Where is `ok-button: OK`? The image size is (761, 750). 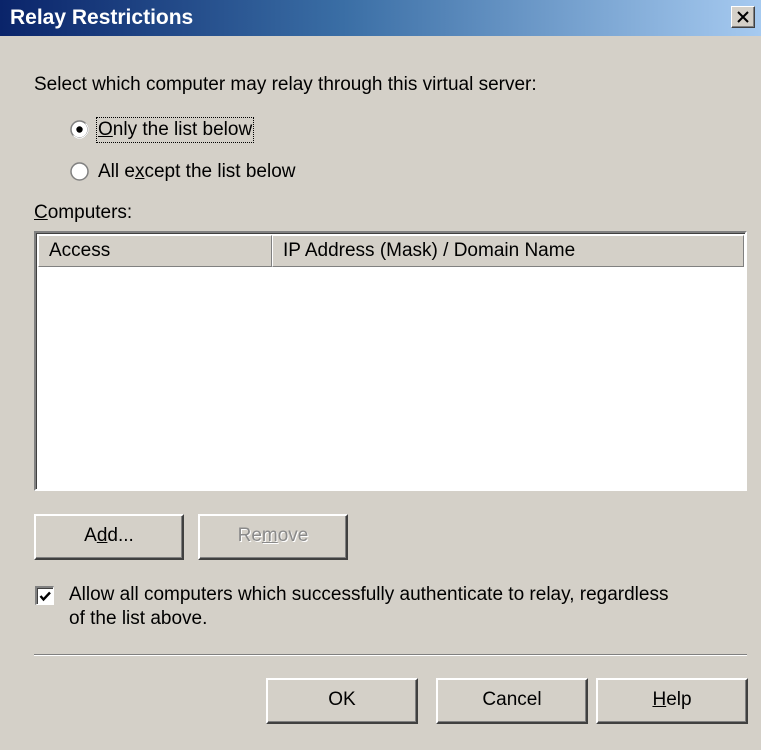
ok-button: OK is located at coordinates (342, 701).